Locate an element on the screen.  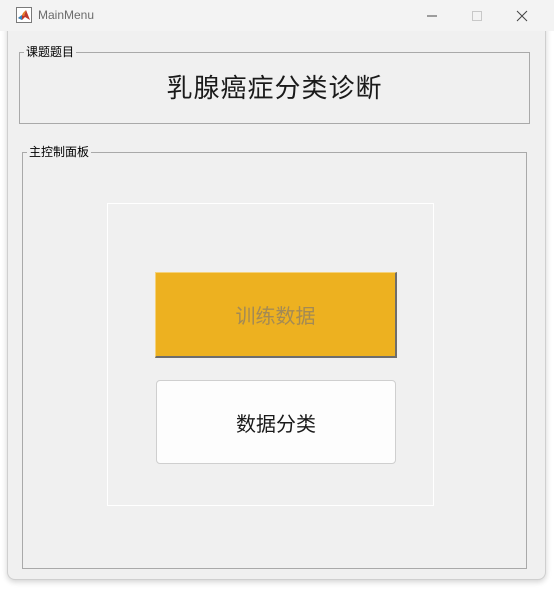
minimize-button is located at coordinates (432, 15).